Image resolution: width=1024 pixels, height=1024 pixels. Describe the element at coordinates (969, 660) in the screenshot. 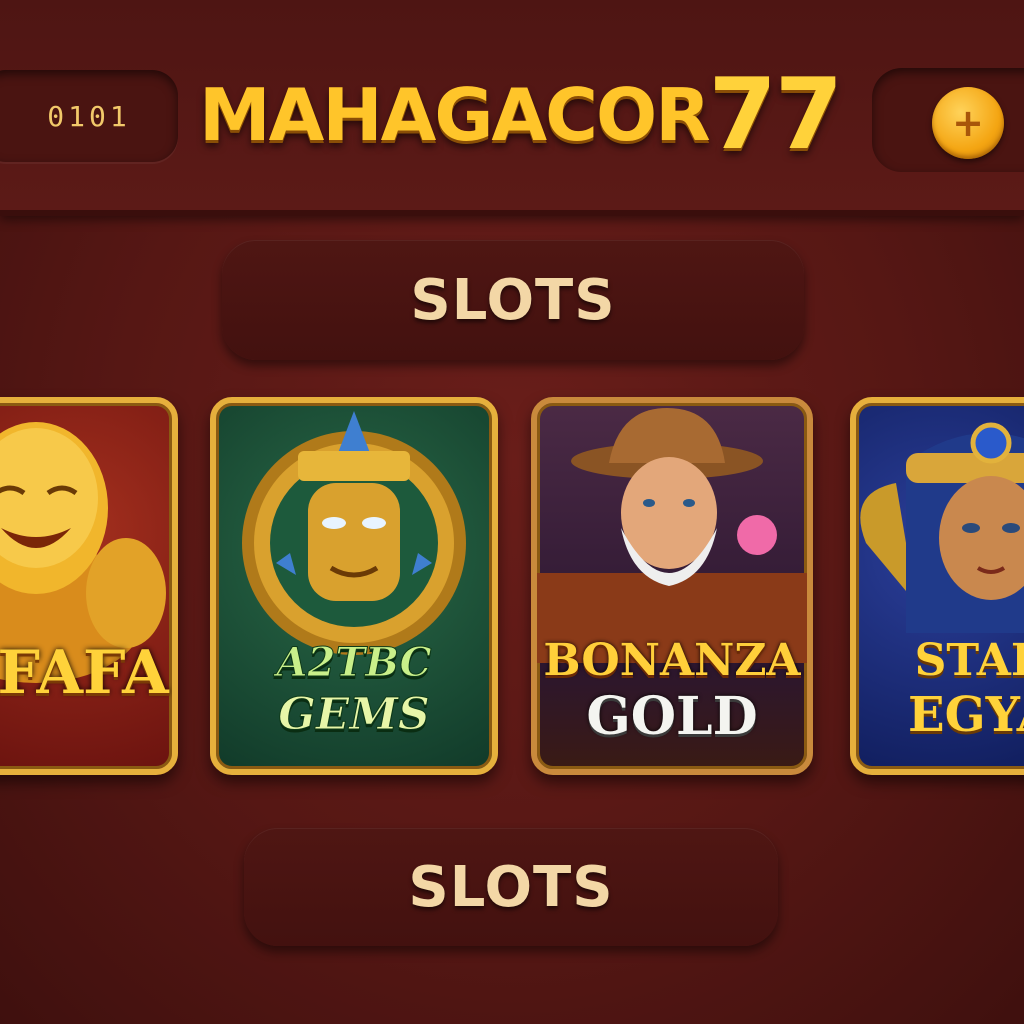

I see `game-title-line1: STAR` at that location.